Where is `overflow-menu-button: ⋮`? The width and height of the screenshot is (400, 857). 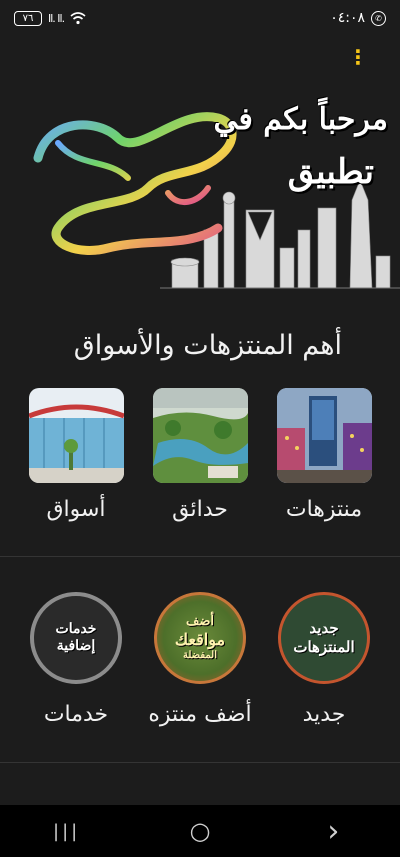
overflow-menu-button: ⋮ is located at coordinates (358, 57).